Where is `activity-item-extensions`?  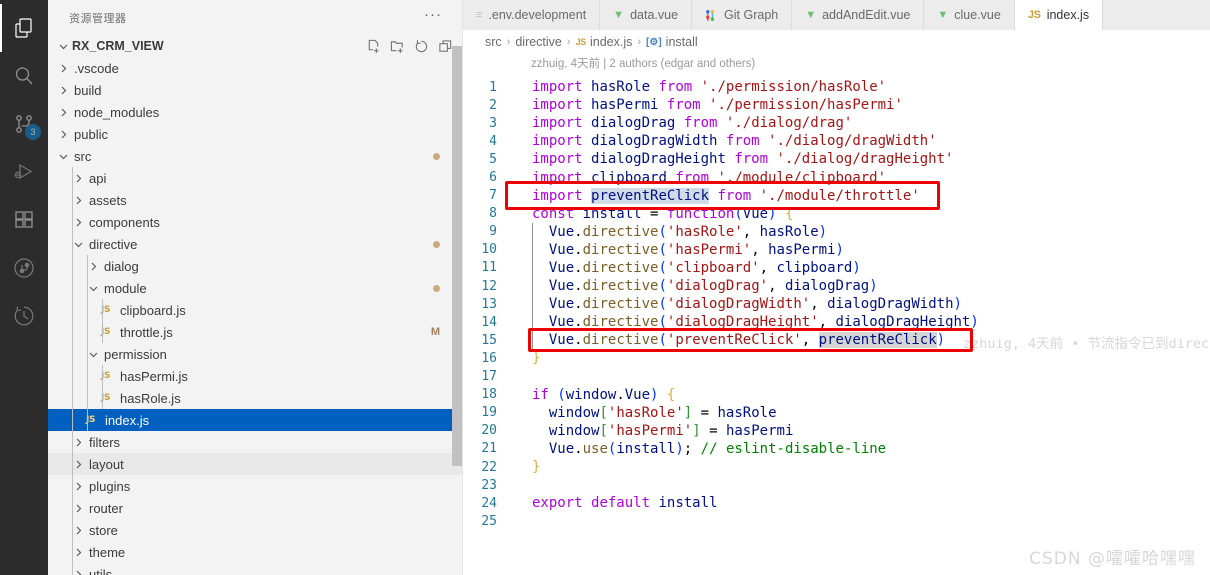
activity-item-extensions is located at coordinates (24, 220).